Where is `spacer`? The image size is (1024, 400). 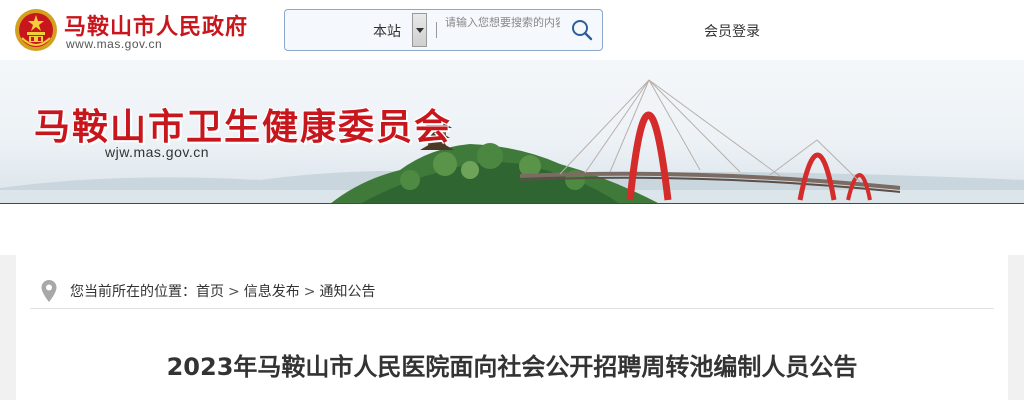
spacer is located at coordinates (512, 230).